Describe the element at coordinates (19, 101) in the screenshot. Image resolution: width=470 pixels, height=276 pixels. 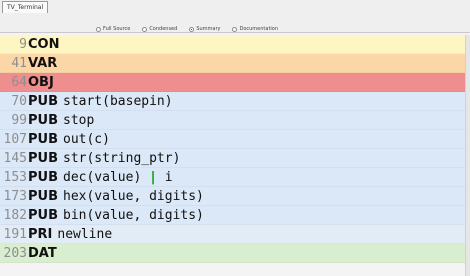
I see `line-number: 70` at that location.